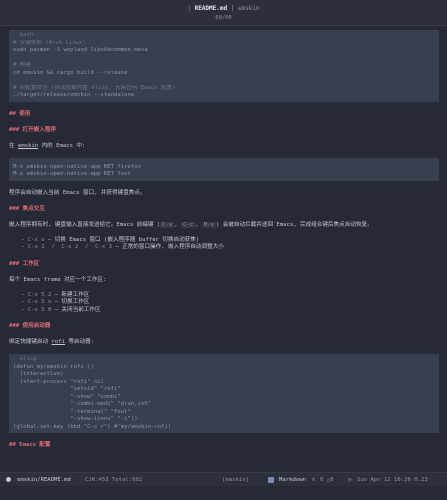  What do you see at coordinates (62, 145) in the screenshot?
I see `para-text: 内的 Emacs 中:` at bounding box center [62, 145].